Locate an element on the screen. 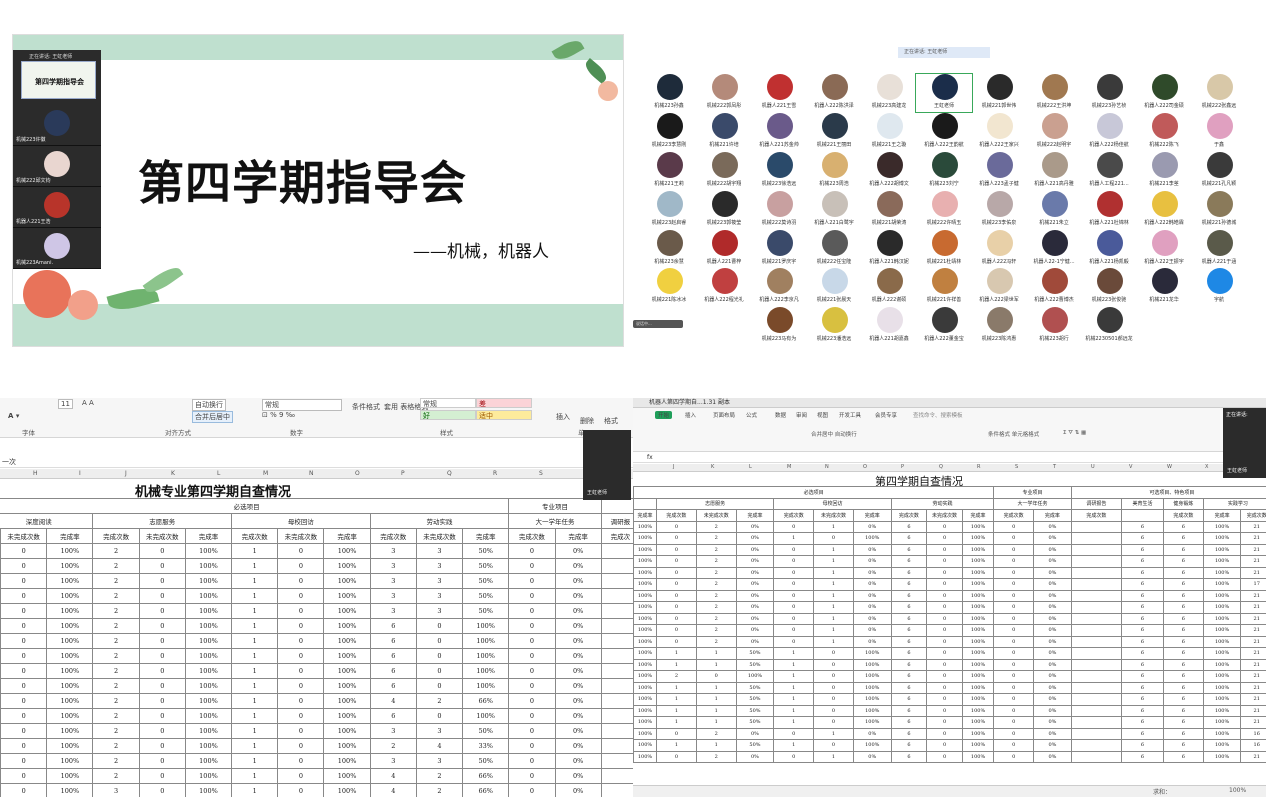 The height and width of the screenshot is (797, 1266). style-normal: 常规 is located at coordinates (448, 403).